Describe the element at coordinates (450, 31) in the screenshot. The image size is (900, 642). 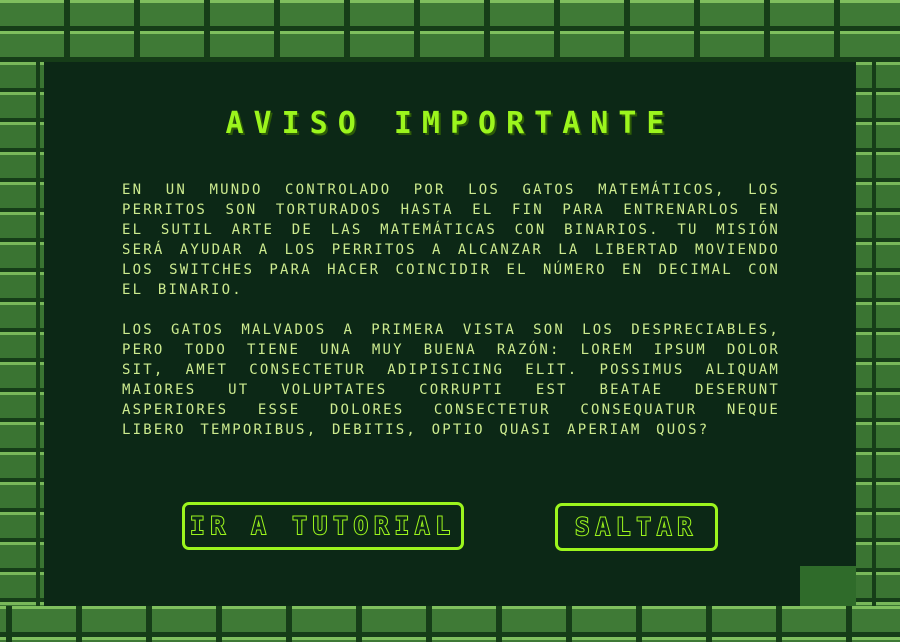
I see `brick-wall-top` at that location.